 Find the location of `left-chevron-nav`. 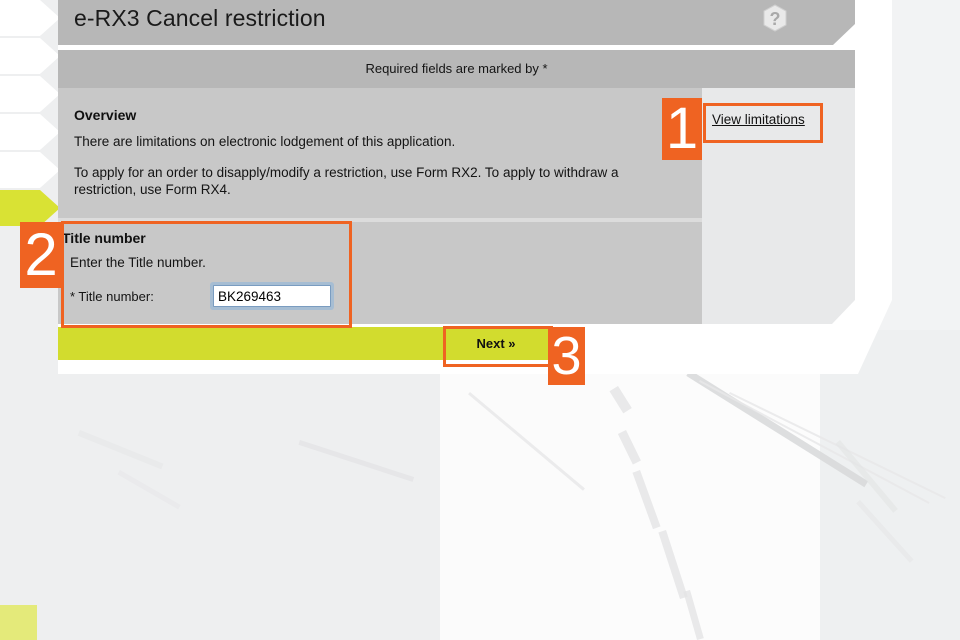

left-chevron-nav is located at coordinates (30, 114).